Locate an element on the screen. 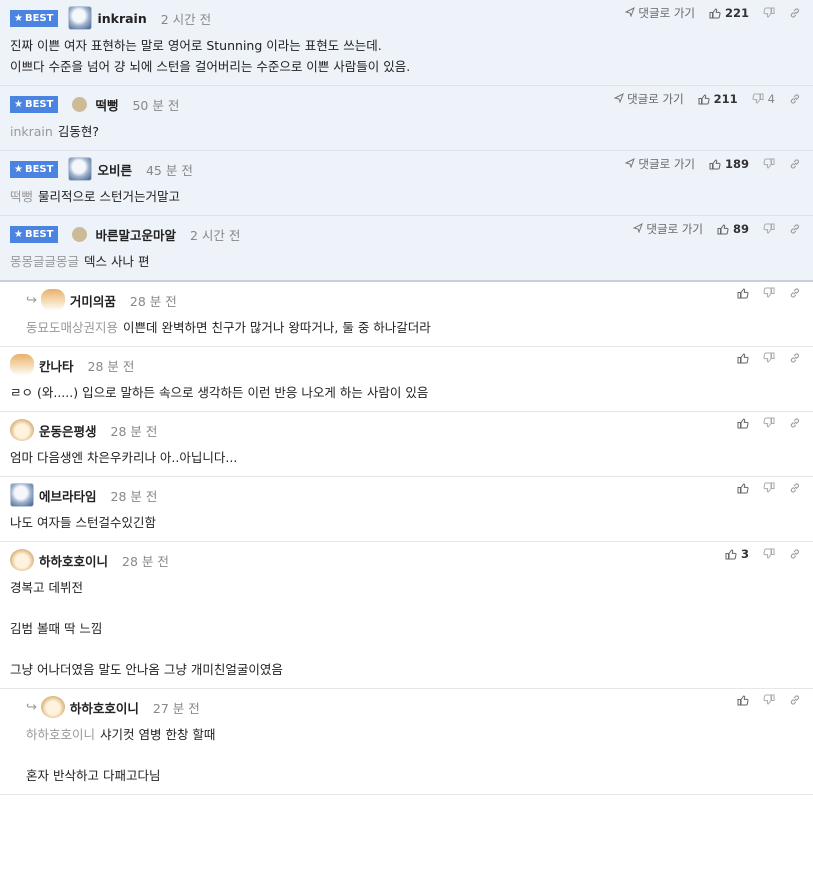 This screenshot has width=813, height=869. user-nickname: 운동은평생 is located at coordinates (68, 430).